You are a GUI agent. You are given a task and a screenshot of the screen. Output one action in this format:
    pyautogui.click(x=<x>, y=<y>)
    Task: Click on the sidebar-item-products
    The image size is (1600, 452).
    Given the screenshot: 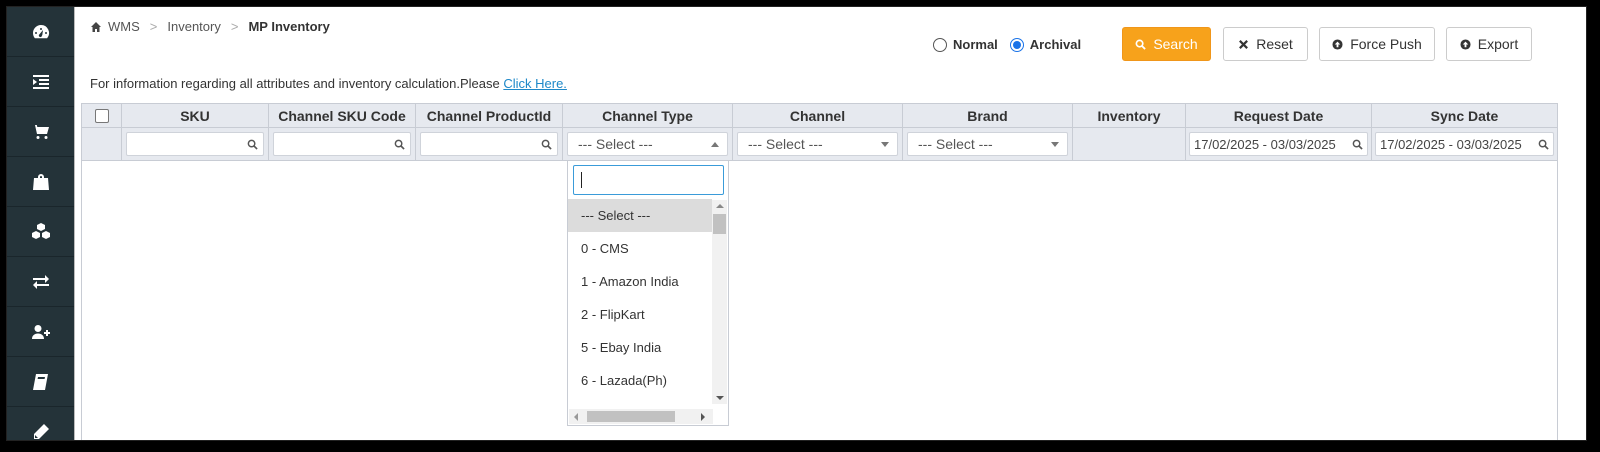 What is the action you would take?
    pyautogui.click(x=40, y=232)
    